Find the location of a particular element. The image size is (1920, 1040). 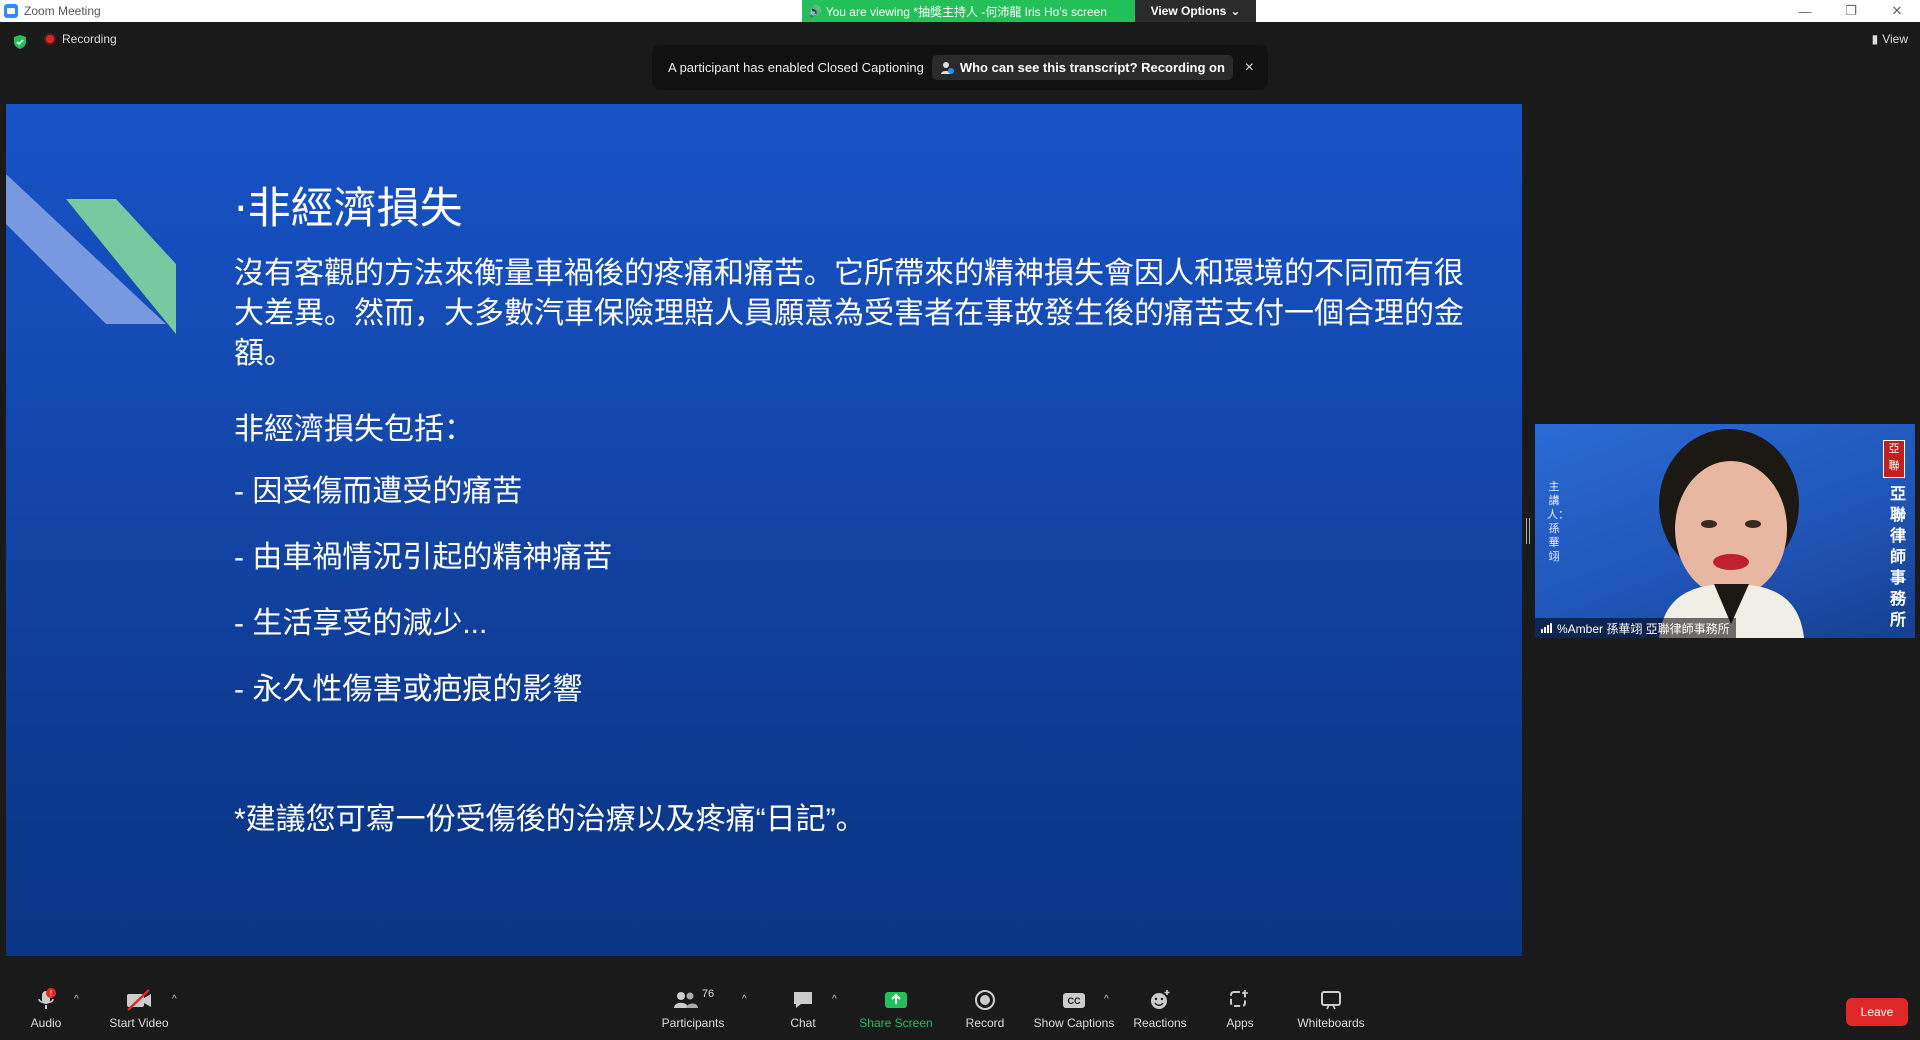

record-icon is located at coordinates (985, 1000).